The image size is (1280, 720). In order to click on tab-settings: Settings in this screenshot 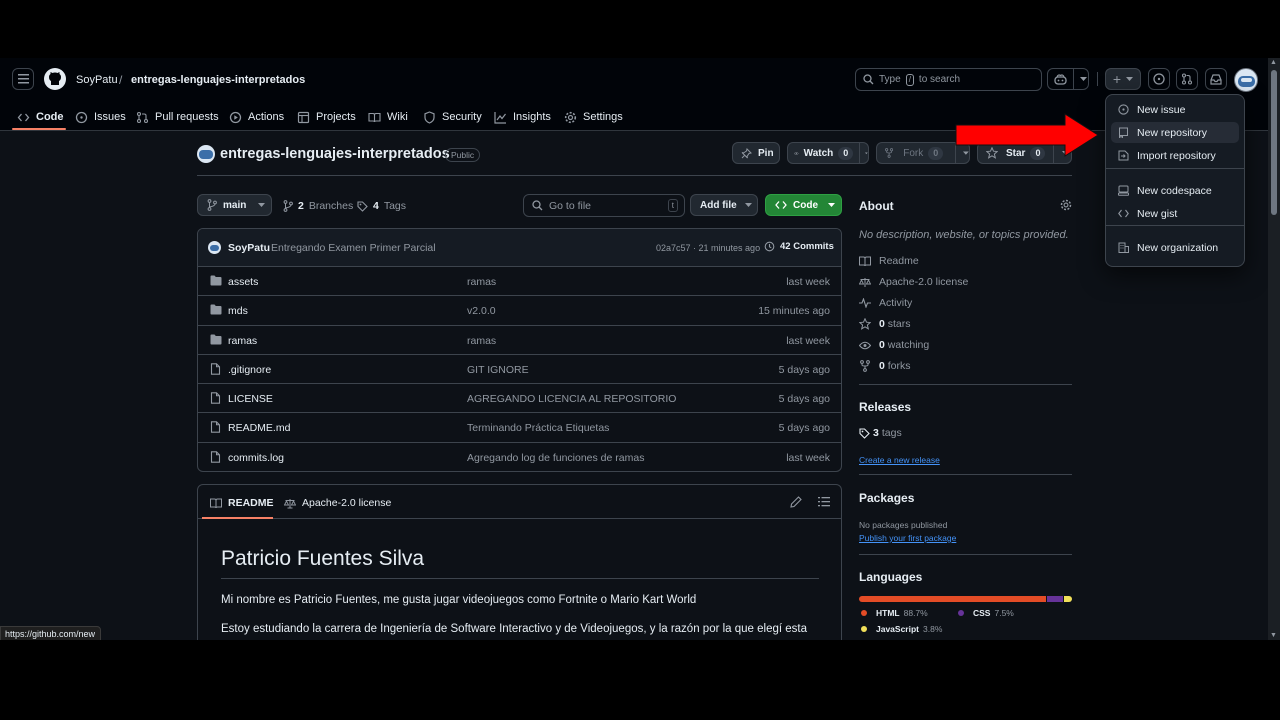, I will do `click(593, 117)`.